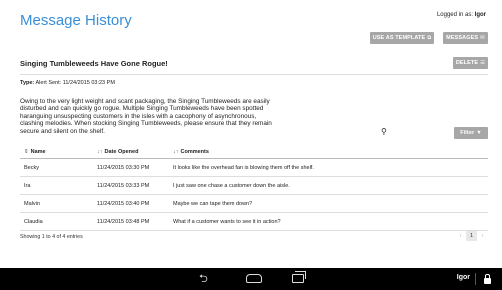 The height and width of the screenshot is (290, 502). Describe the element at coordinates (58, 152) in the screenshot. I see `column-header-name: ⇕ Name` at that location.